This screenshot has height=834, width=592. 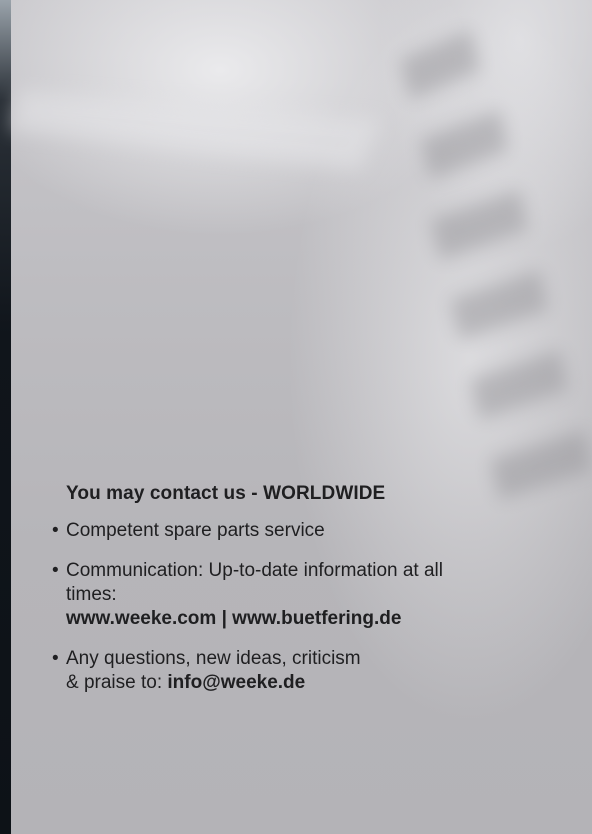 What do you see at coordinates (233, 618) in the screenshot?
I see `website-links: www.weeke.com | www.buetfering.de` at bounding box center [233, 618].